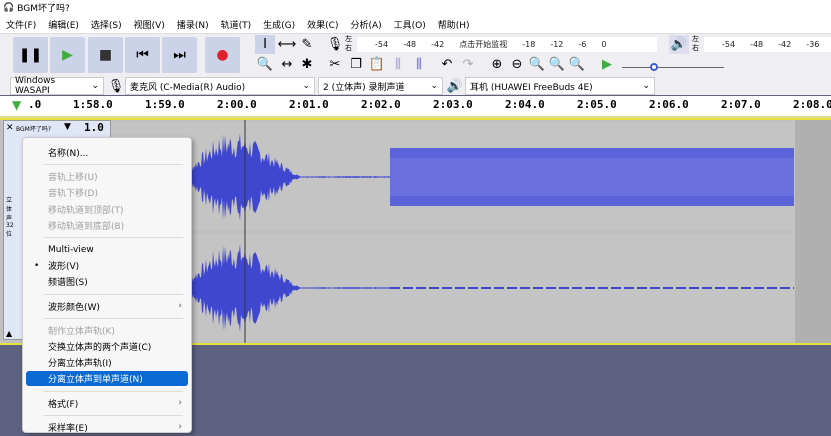  I want to click on ruler-tick: 2:03.0, so click(453, 104).